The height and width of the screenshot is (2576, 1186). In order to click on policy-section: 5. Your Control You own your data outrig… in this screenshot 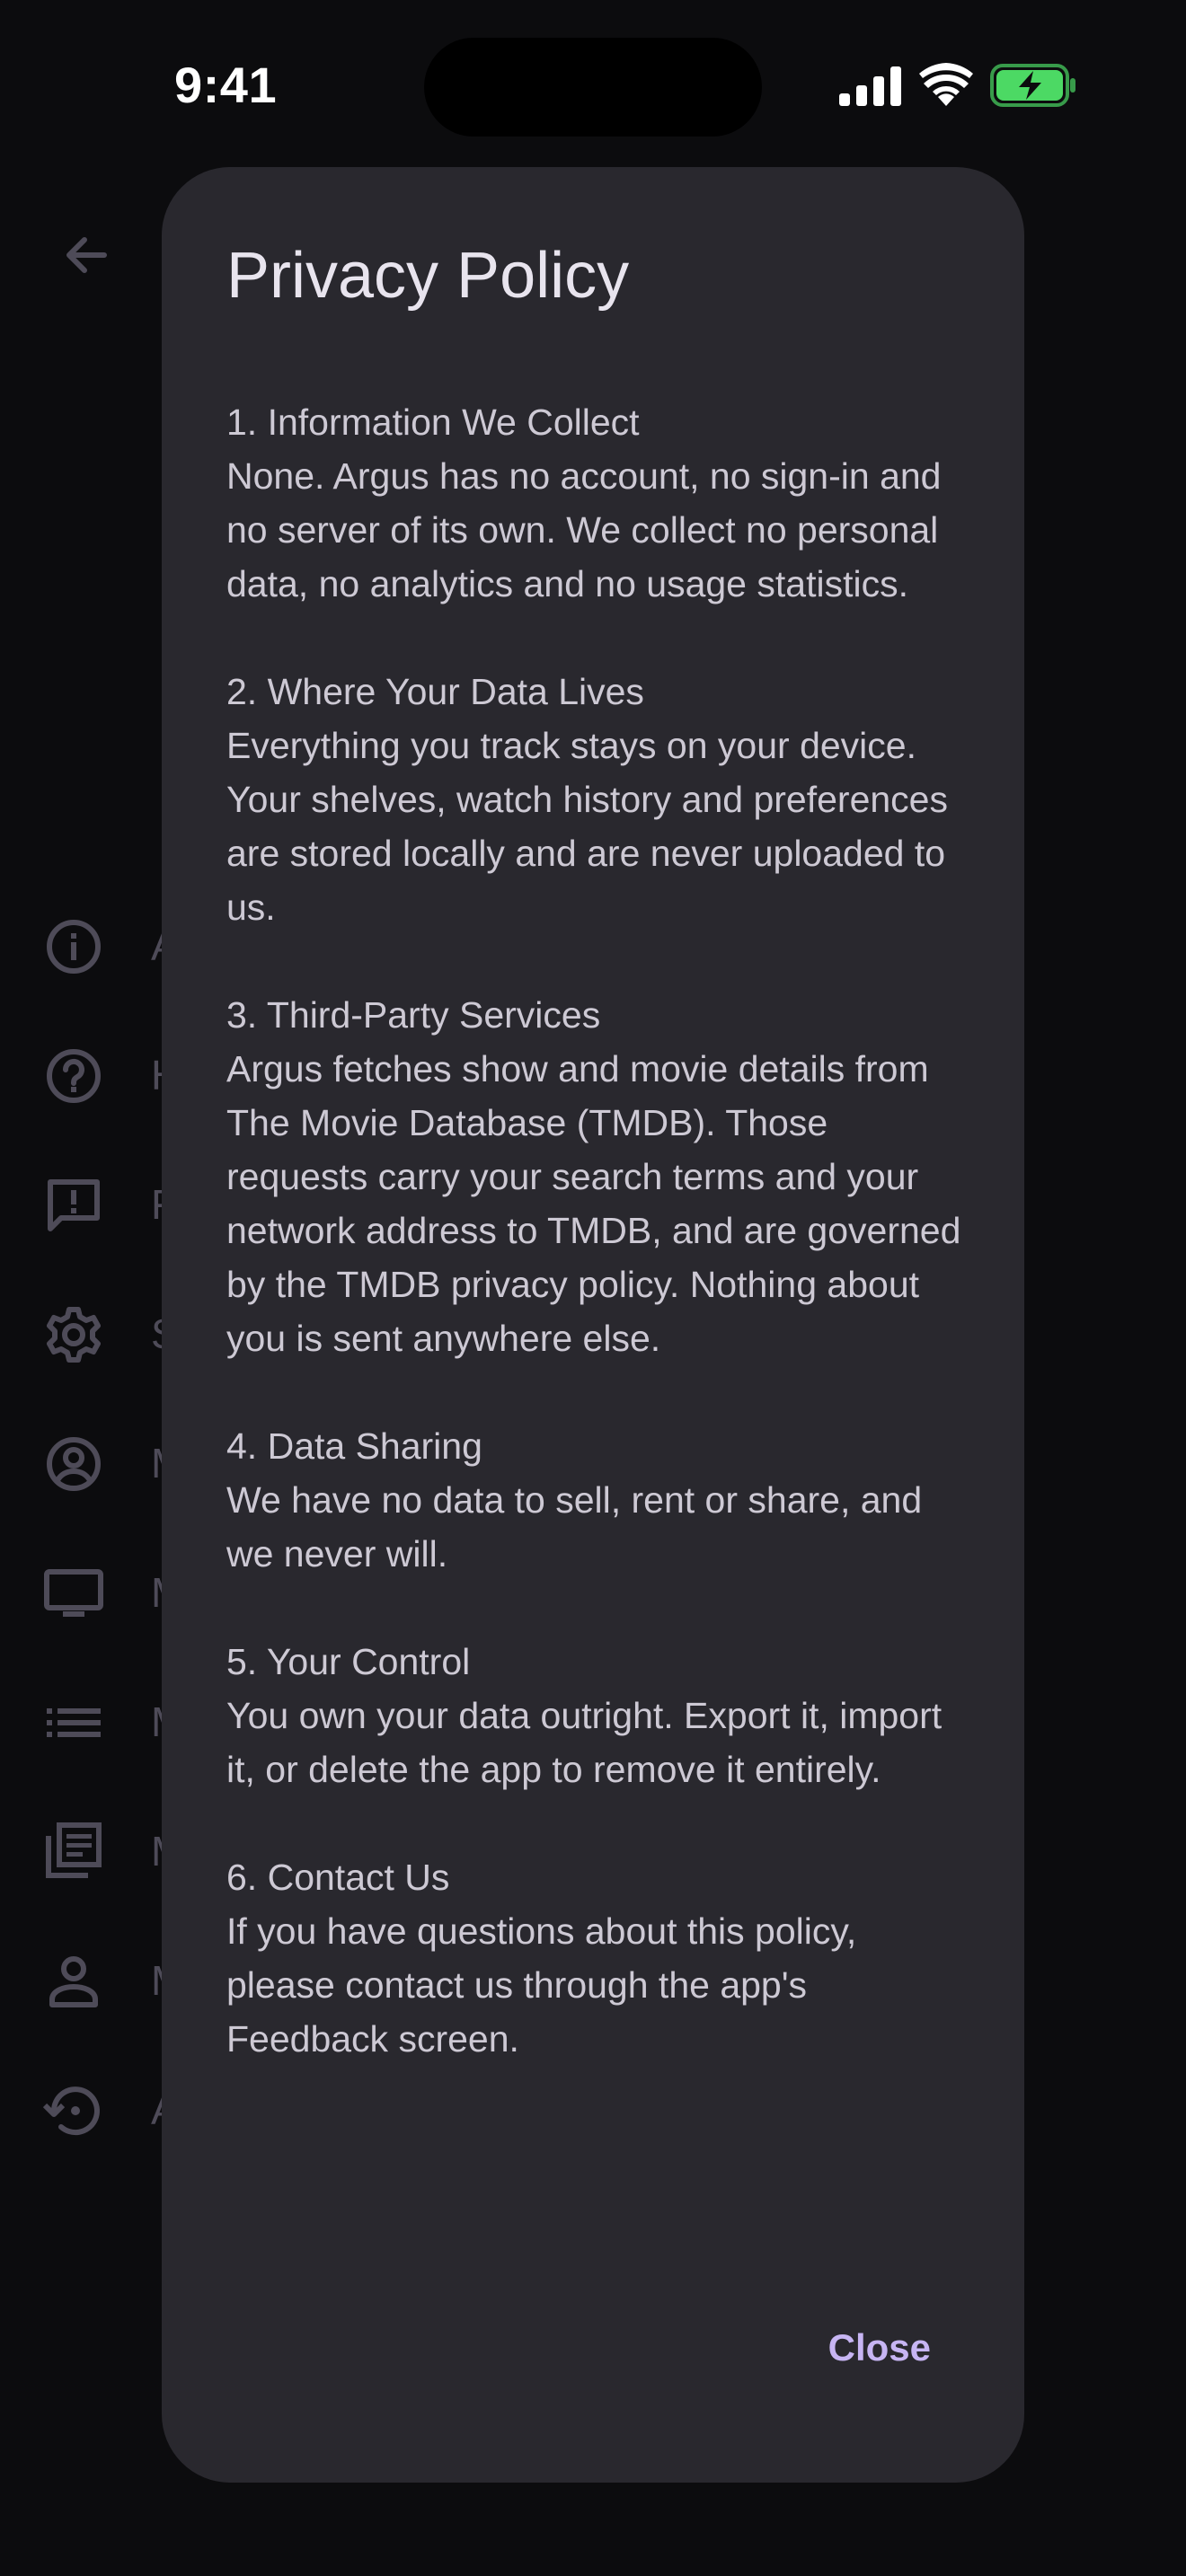, I will do `click(599, 1715)`.